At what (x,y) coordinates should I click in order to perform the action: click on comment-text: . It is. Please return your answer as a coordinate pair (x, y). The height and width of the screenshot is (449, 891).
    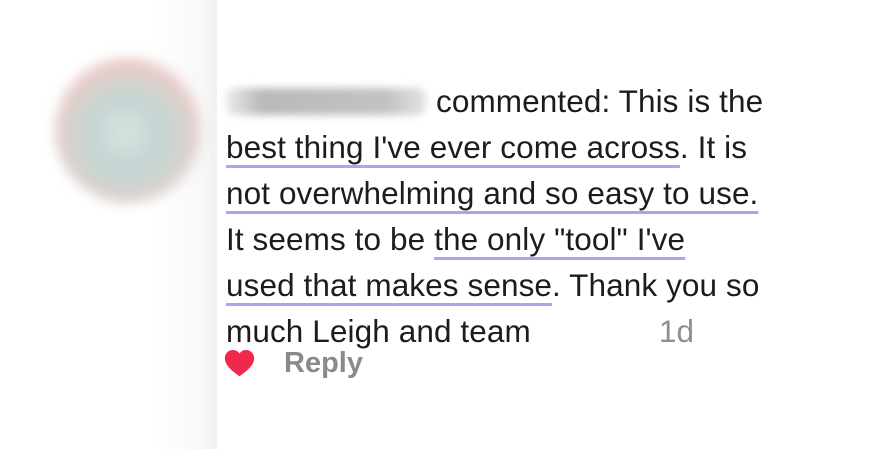
    Looking at the image, I should click on (713, 147).